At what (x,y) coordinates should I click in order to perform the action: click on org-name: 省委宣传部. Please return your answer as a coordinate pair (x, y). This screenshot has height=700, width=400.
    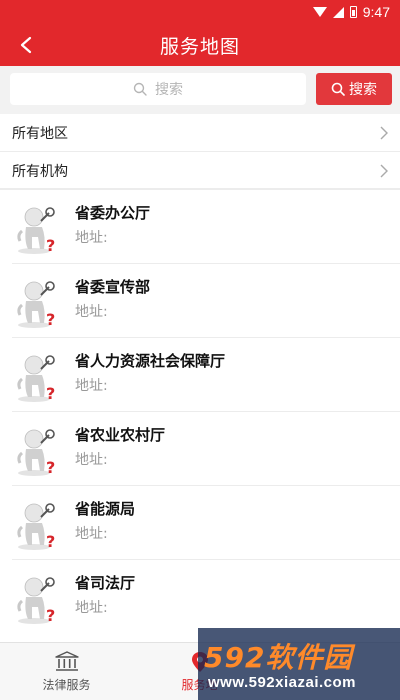
    Looking at the image, I should click on (113, 287).